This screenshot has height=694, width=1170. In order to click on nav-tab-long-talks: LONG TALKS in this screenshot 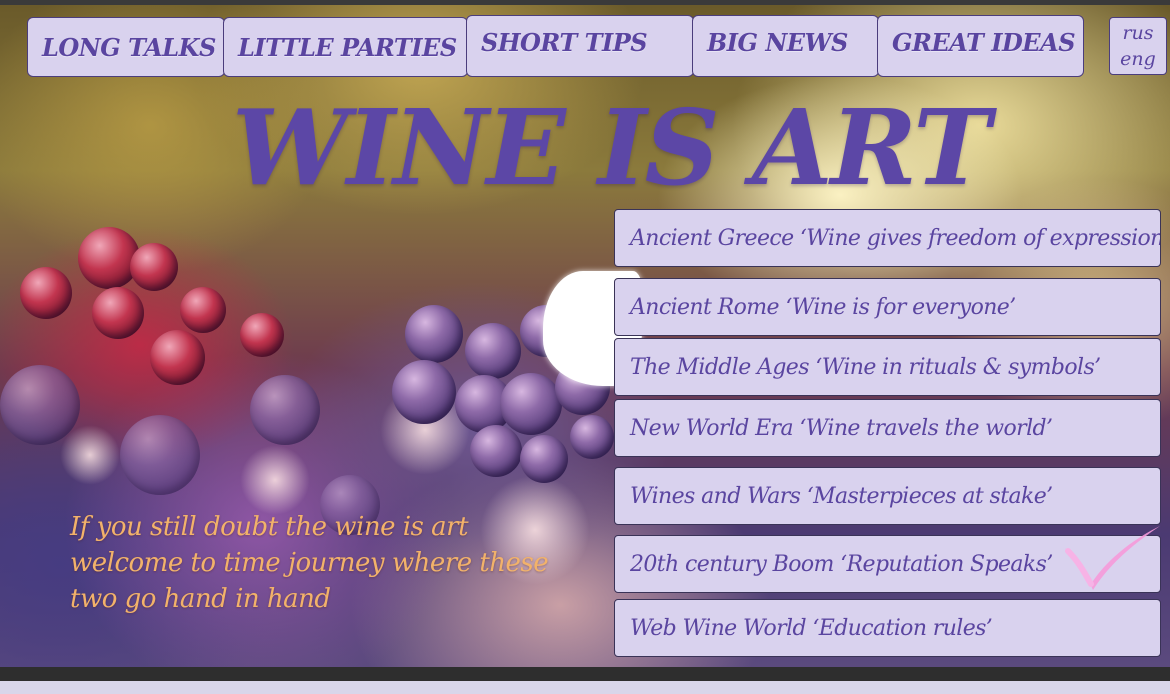, I will do `click(126, 47)`.